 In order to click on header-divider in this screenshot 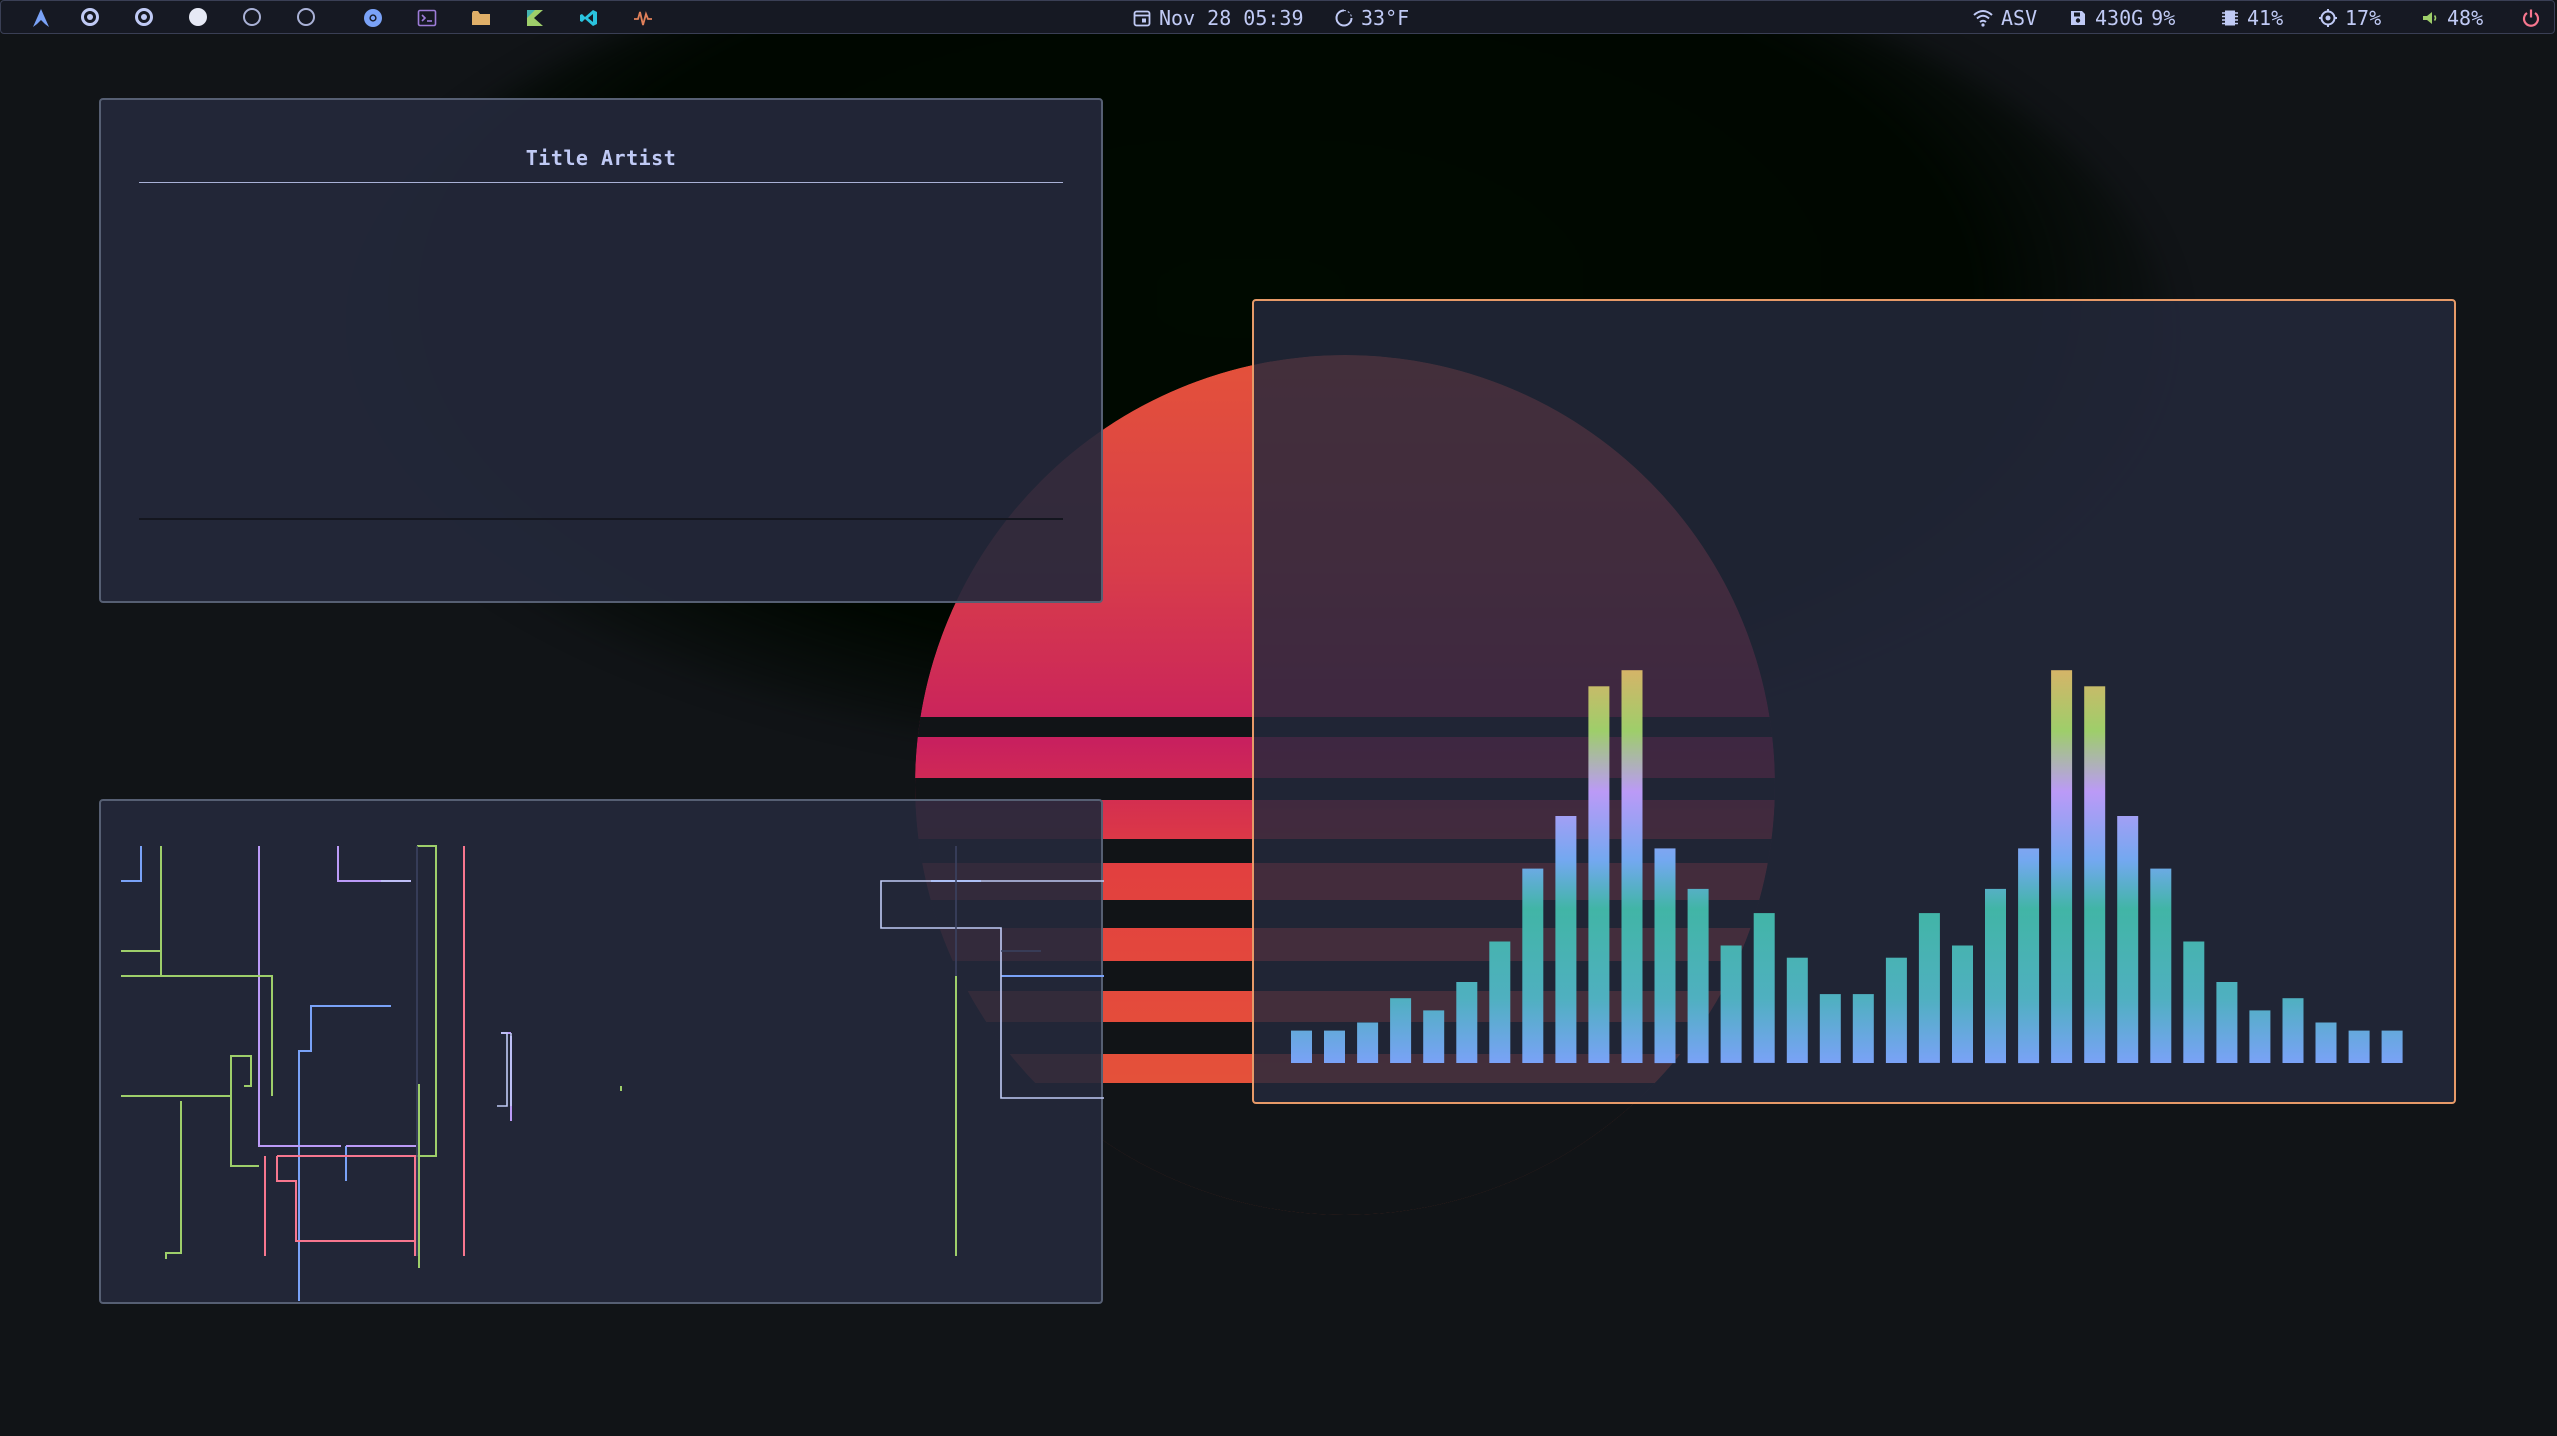, I will do `click(601, 182)`.